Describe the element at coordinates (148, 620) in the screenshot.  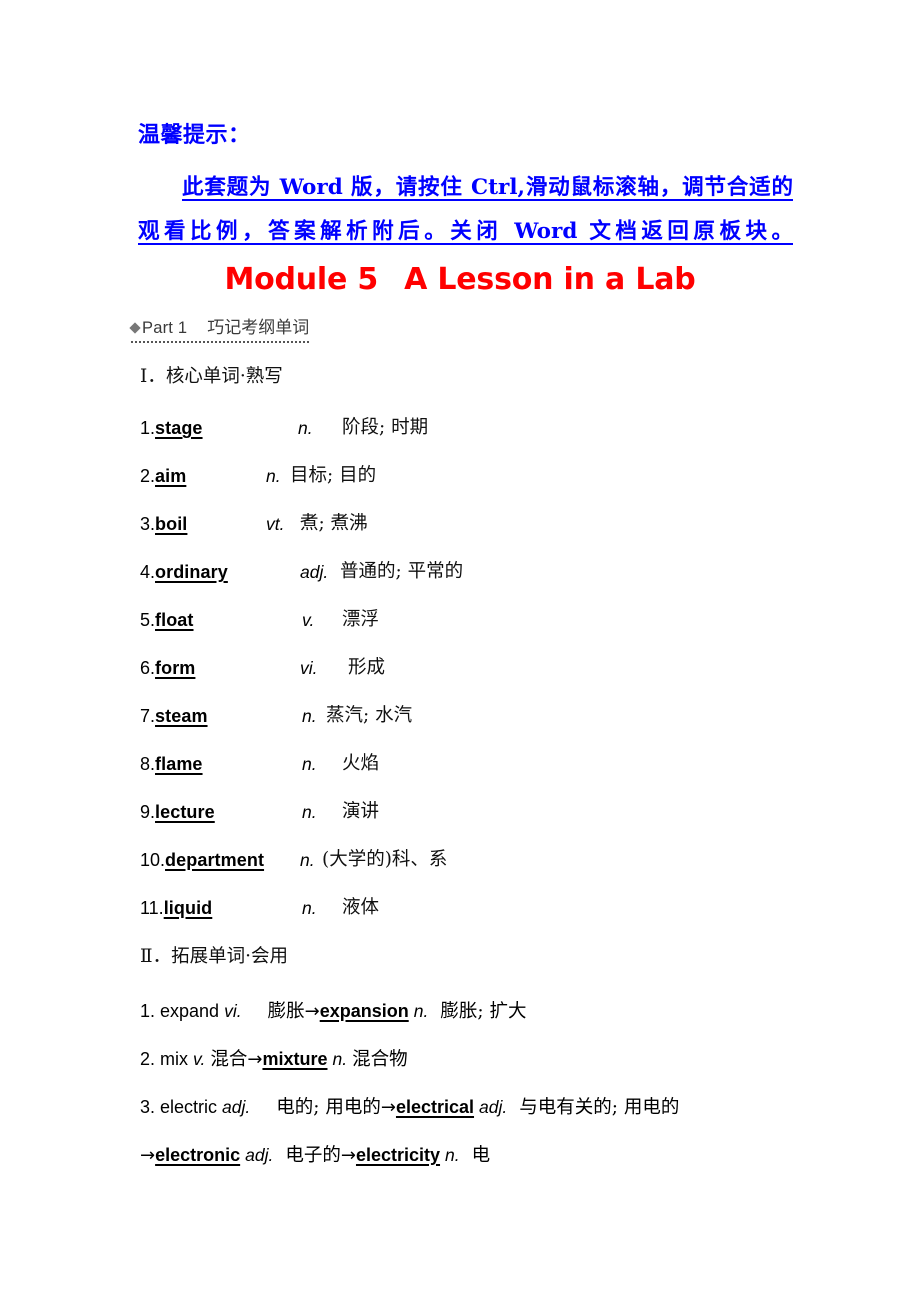
I see `core-word-number: 5.` at that location.